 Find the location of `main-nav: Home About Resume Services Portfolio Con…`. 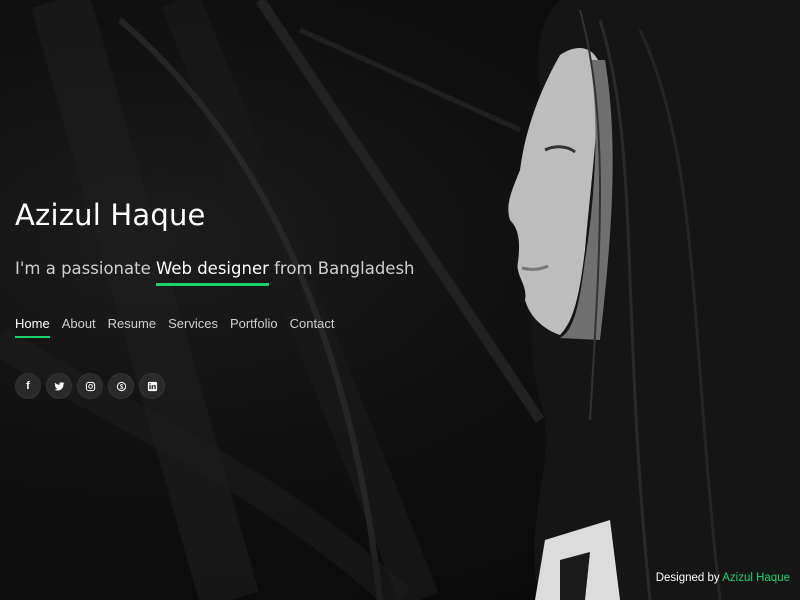

main-nav: Home About Resume Services Portfolio Con… is located at coordinates (180, 327).